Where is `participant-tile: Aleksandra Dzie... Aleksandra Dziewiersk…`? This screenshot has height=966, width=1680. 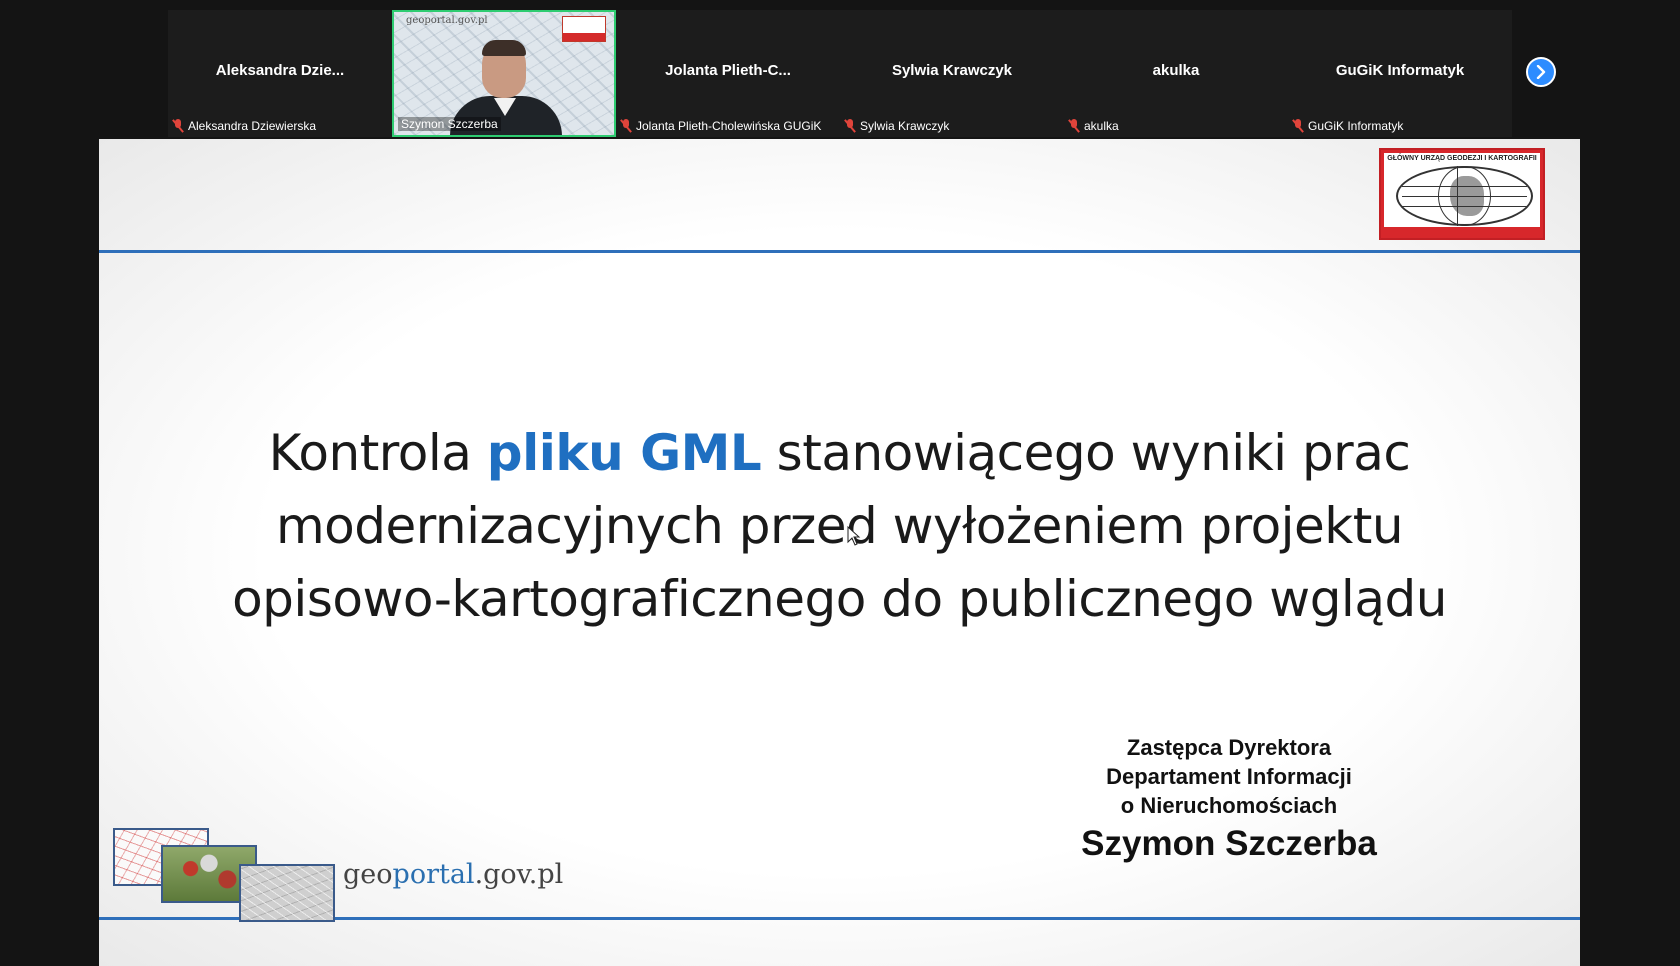
participant-tile: Aleksandra Dzie... Aleksandra Dziewiersk… is located at coordinates (280, 73).